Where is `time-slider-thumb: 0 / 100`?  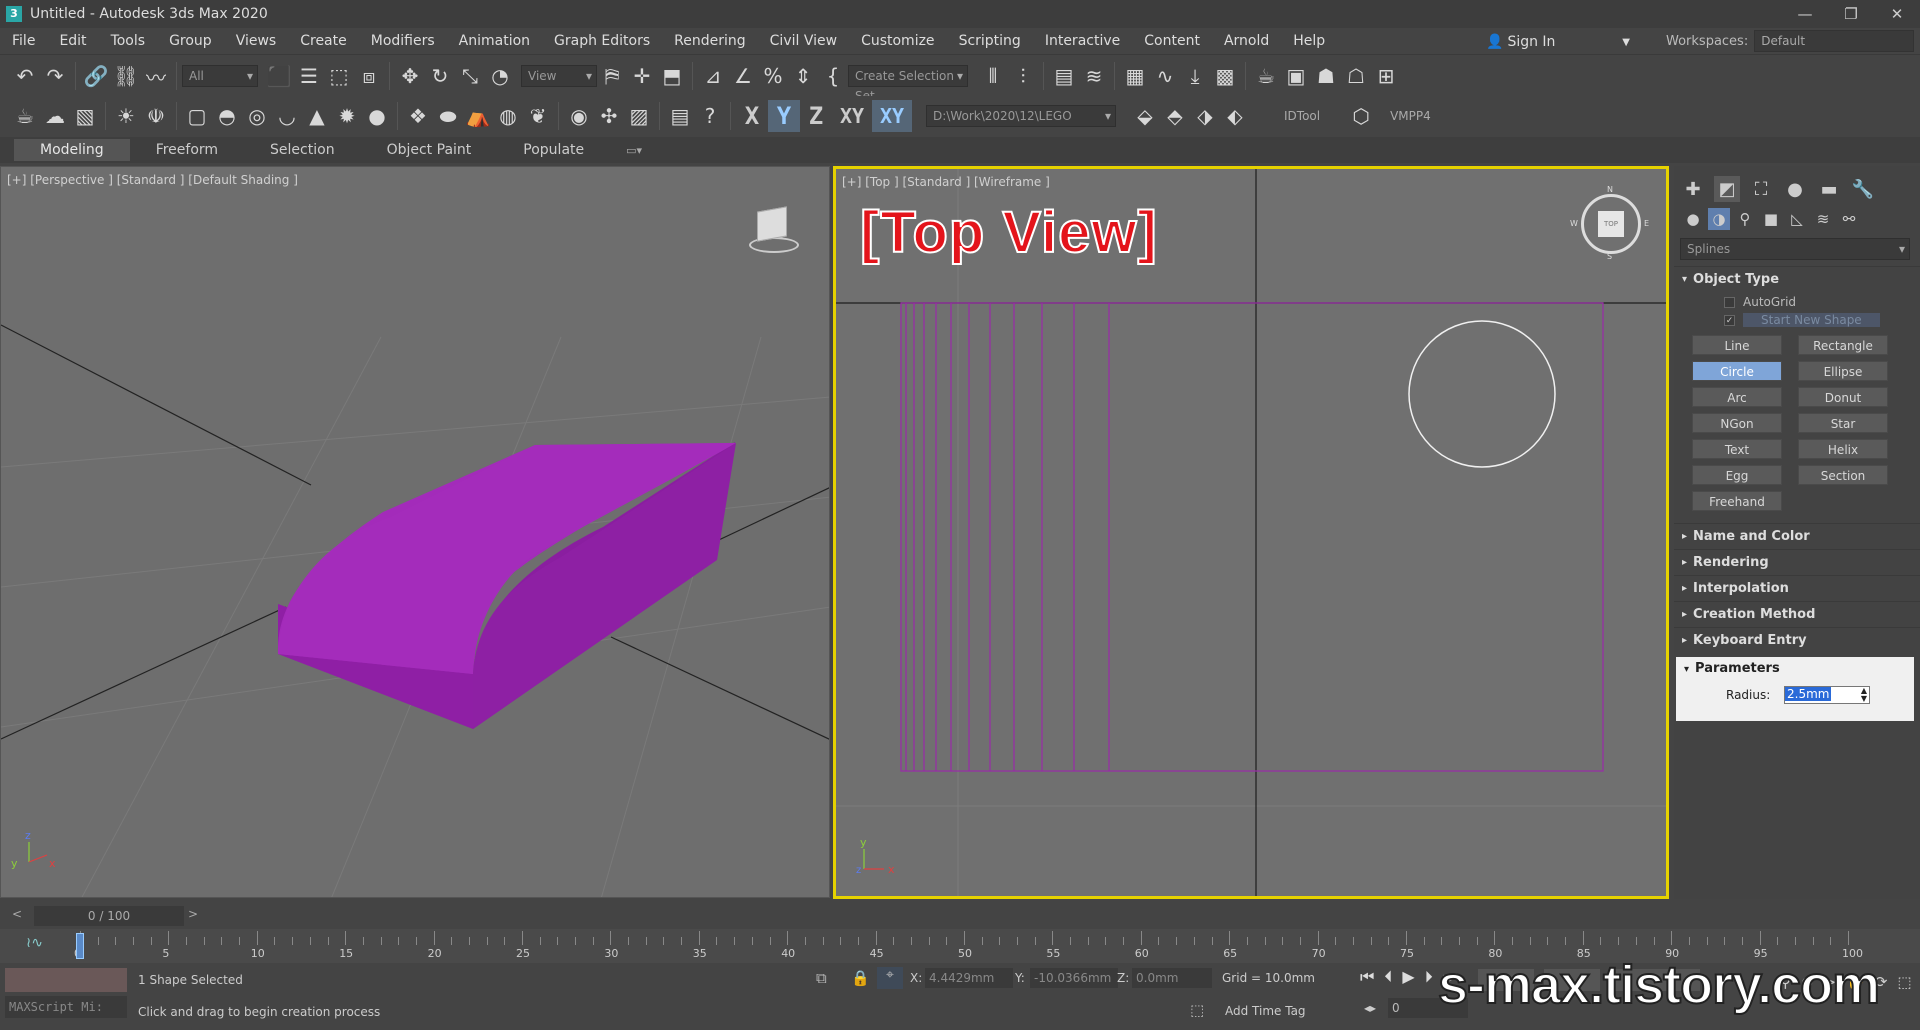
time-slider-thumb: 0 / 100 is located at coordinates (109, 916).